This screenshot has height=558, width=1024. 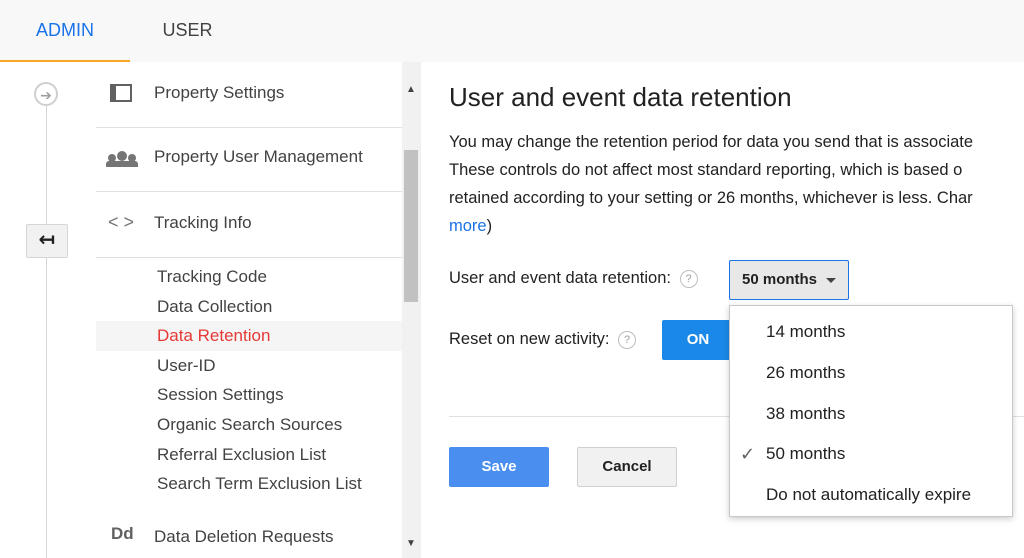 I want to click on top-tab-bar: ADMIN USER, so click(x=512, y=31).